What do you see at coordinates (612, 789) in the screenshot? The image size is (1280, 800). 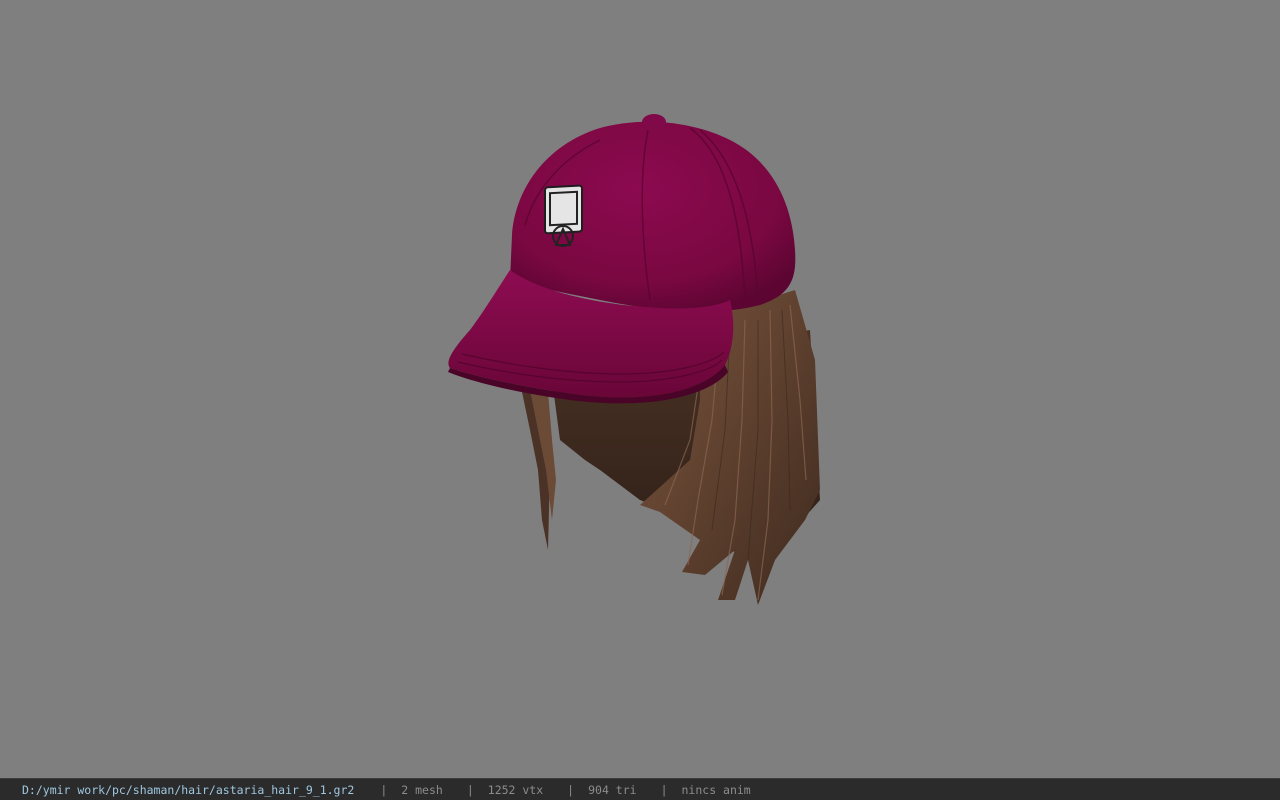 I see `status-triangle-count: 904 tri` at bounding box center [612, 789].